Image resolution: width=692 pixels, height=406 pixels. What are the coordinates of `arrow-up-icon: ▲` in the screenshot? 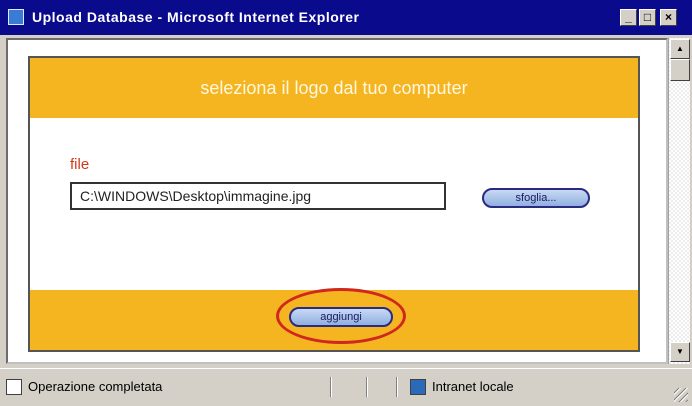 It's located at (680, 48).